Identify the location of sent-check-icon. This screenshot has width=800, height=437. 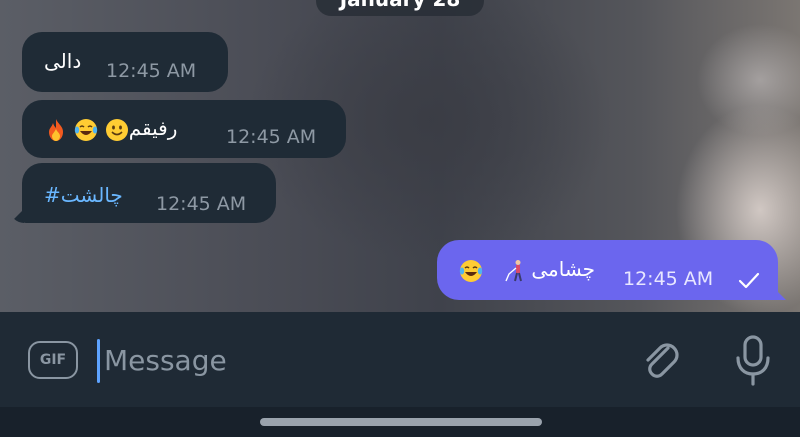
(749, 280).